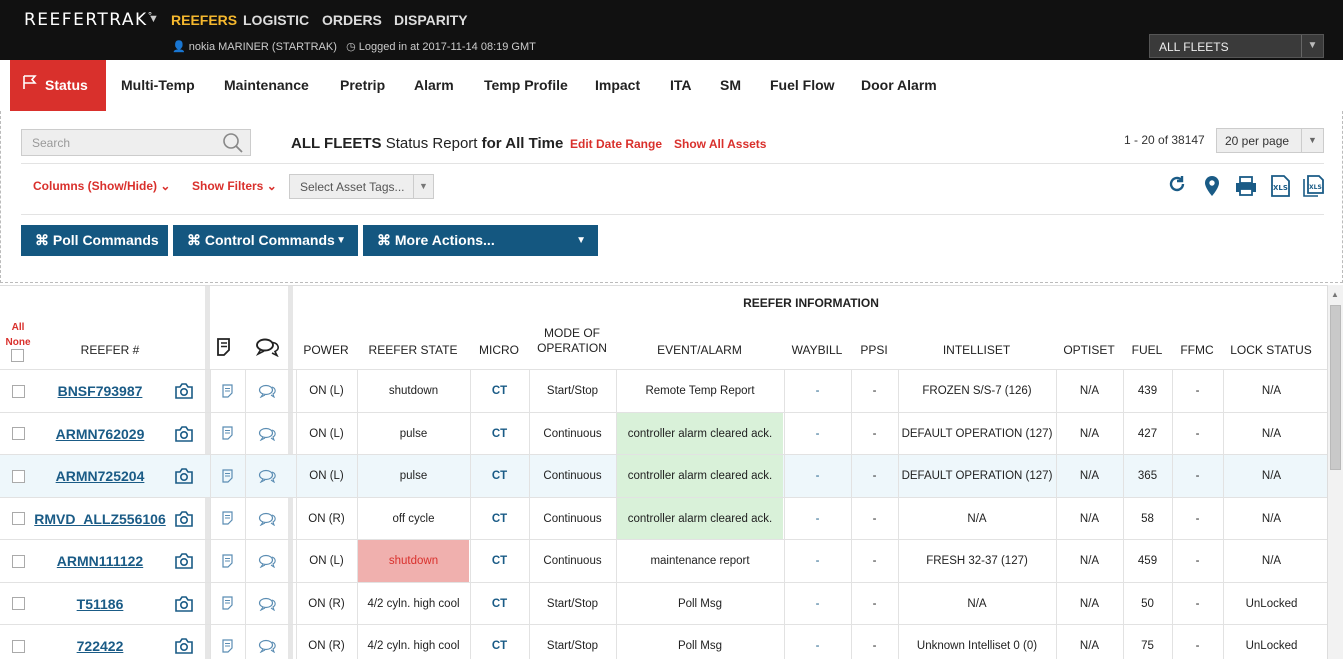 The width and height of the screenshot is (1343, 659). Describe the element at coordinates (100, 391) in the screenshot. I see `reefer-link: BNSF793987` at that location.